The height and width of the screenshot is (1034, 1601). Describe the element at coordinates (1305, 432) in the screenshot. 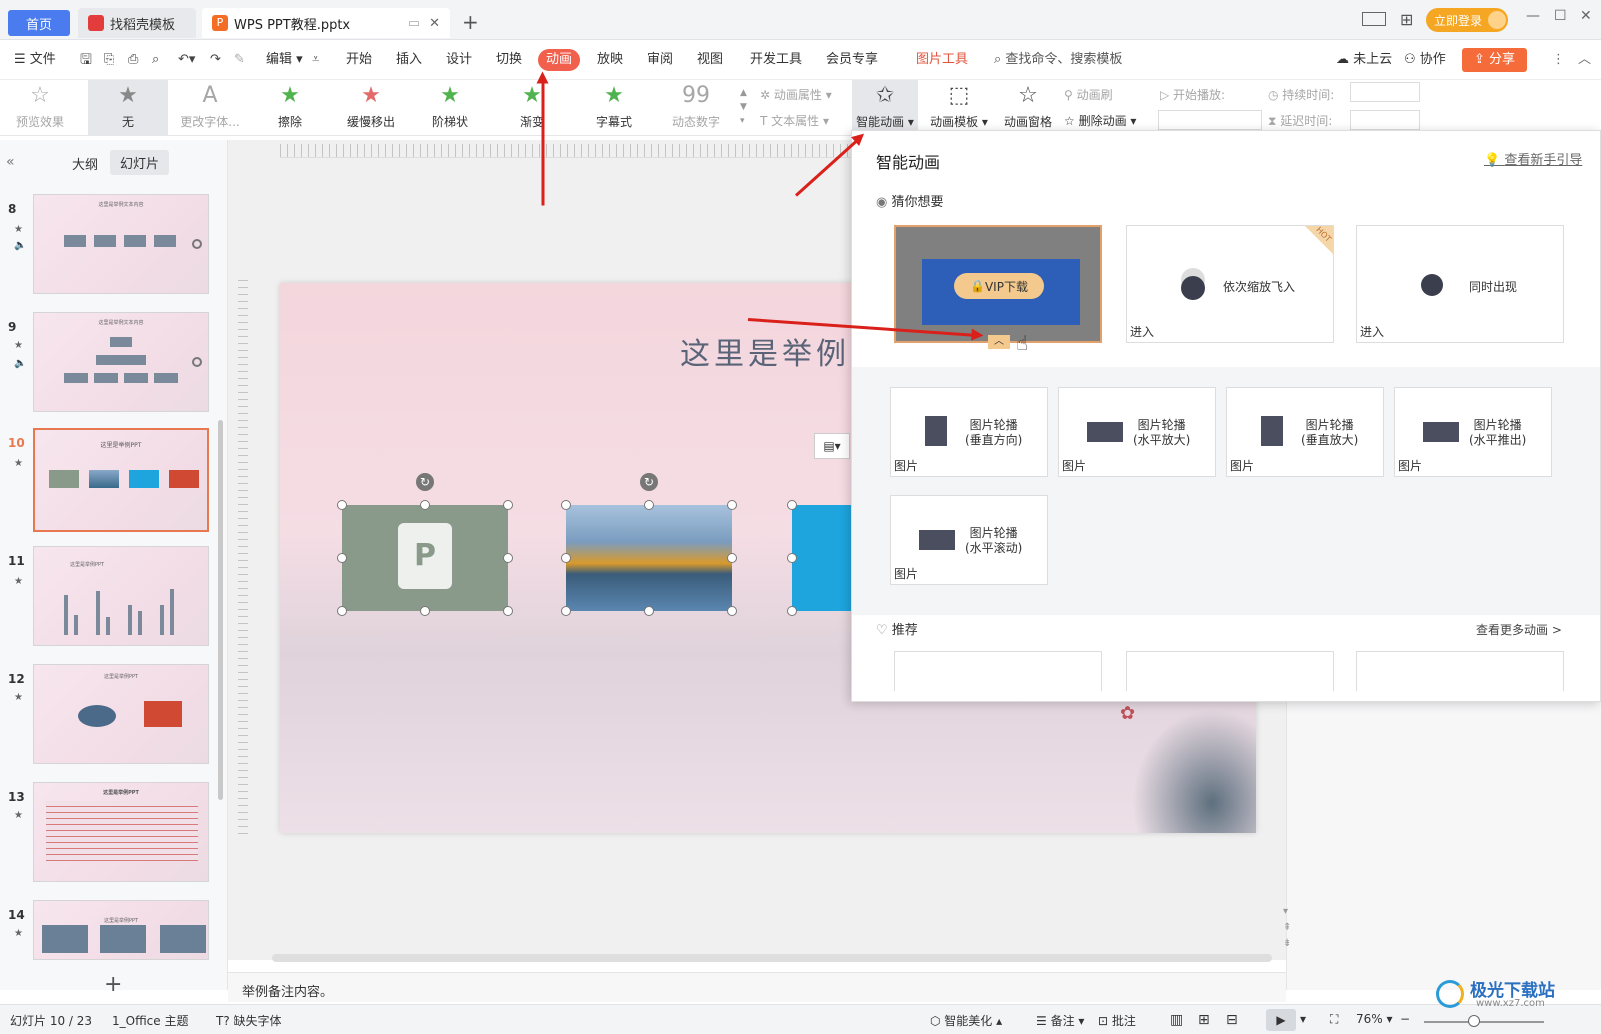

I see `anim-card-carousel-vertical-zoom: 图片轮播 (垂直放大) 图片` at that location.